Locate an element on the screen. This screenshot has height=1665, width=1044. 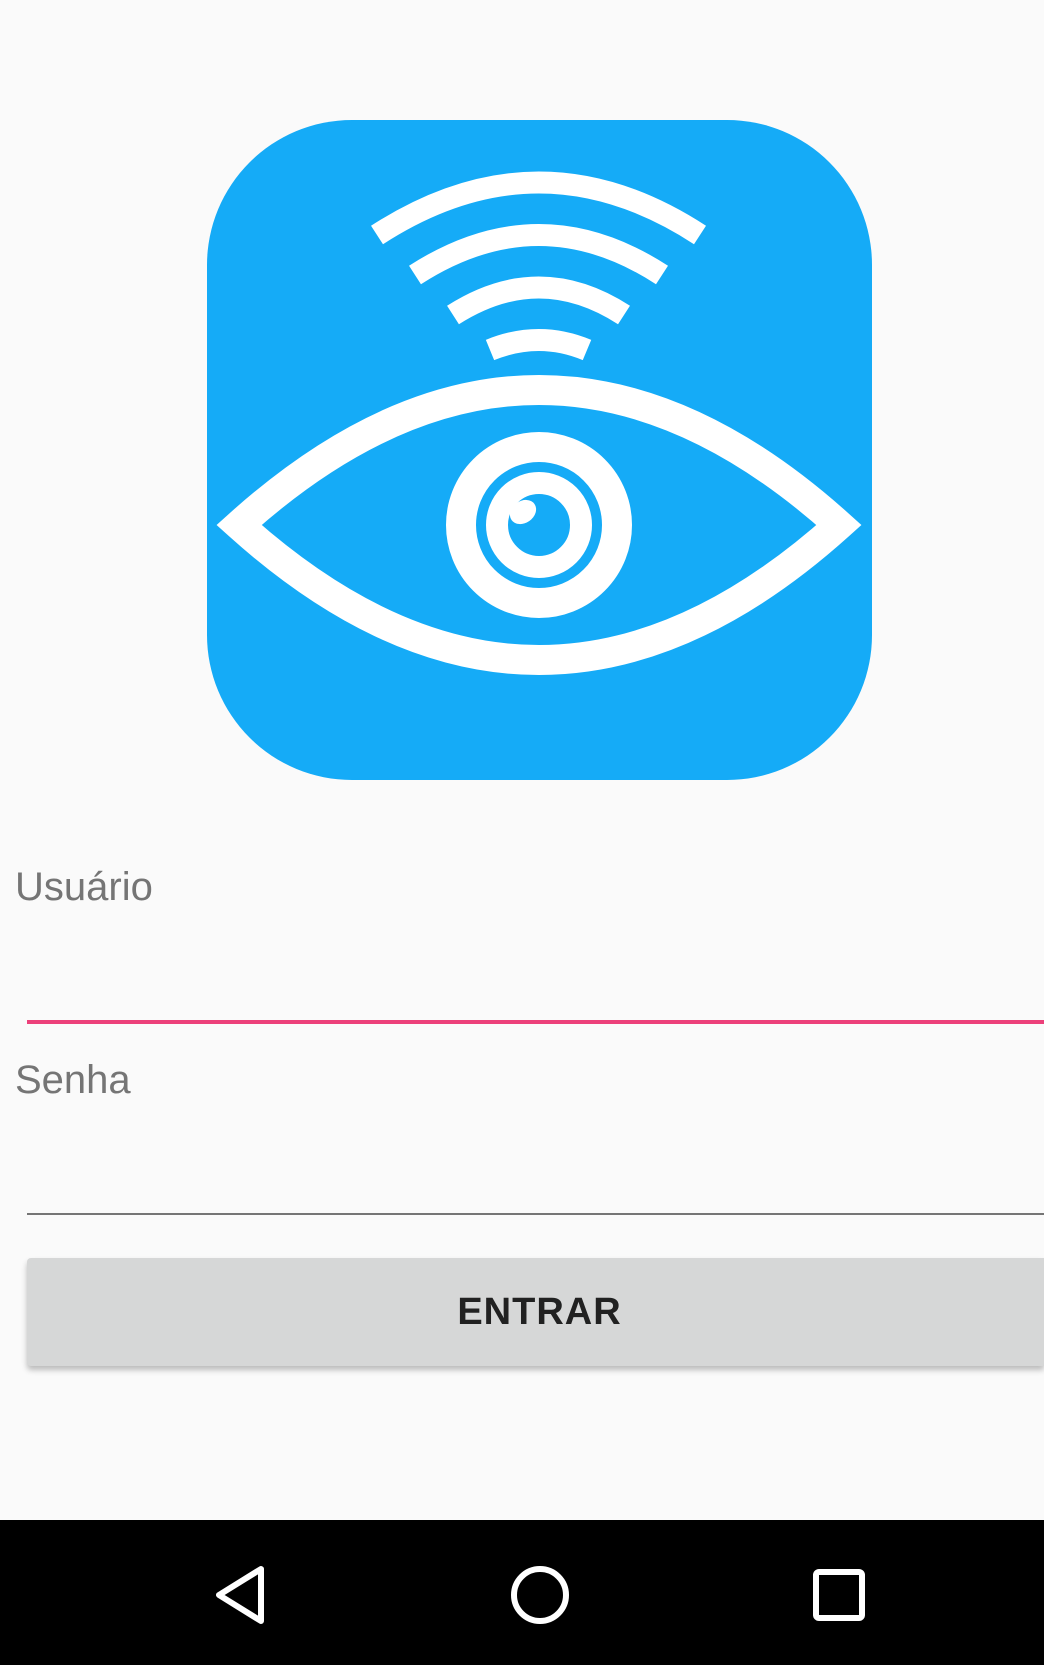
username-label: Usuário is located at coordinates (84, 887).